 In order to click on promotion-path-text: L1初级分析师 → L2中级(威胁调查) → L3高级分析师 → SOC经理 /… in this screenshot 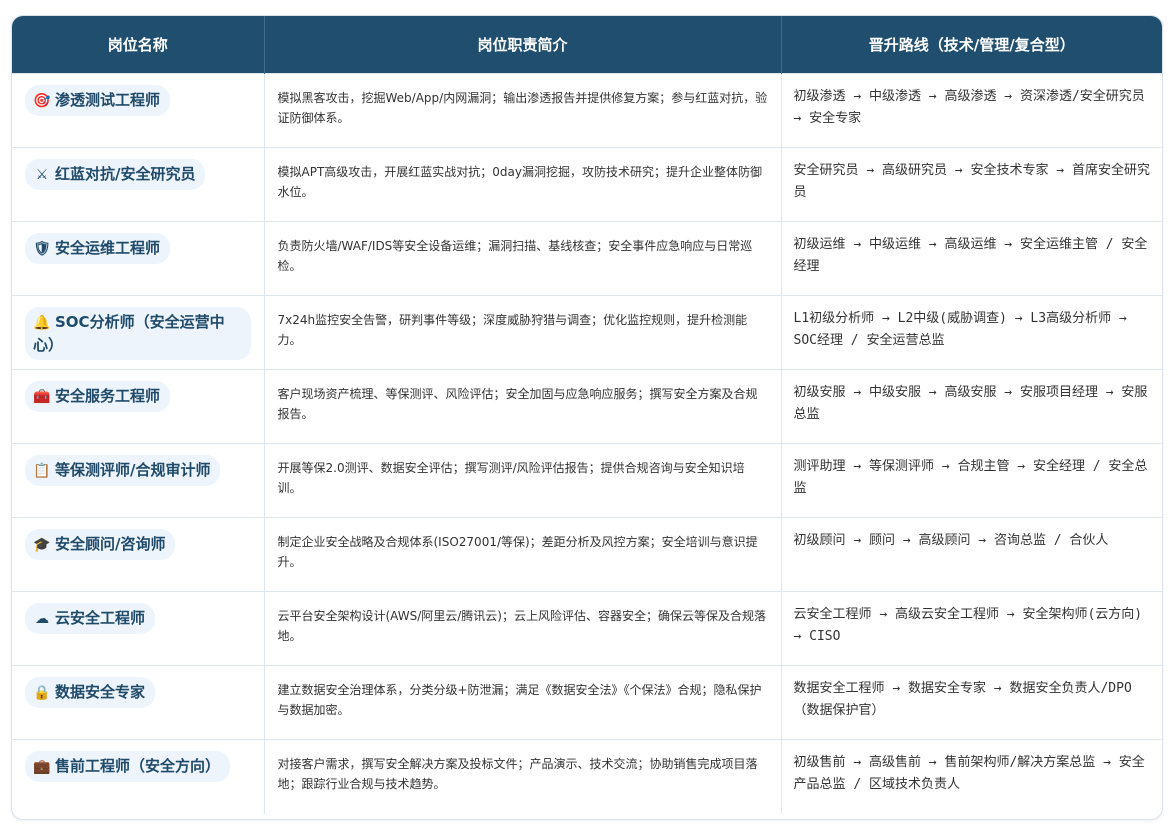, I will do `click(960, 329)`.